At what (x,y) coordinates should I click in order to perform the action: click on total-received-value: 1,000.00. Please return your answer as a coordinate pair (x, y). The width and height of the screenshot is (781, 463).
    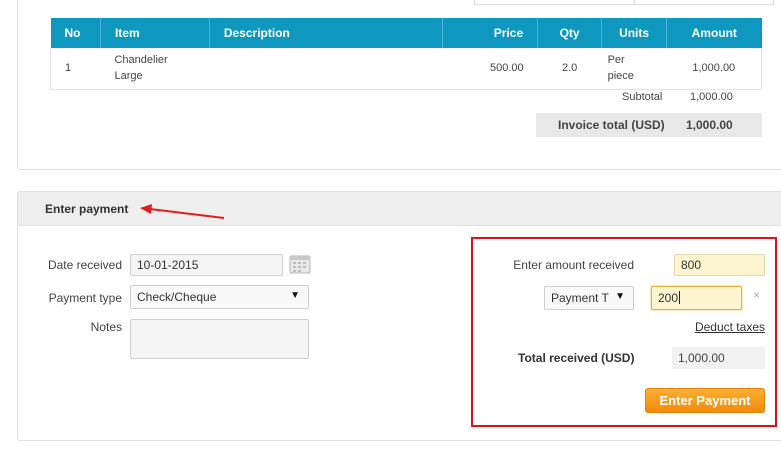
    Looking at the image, I should click on (718, 358).